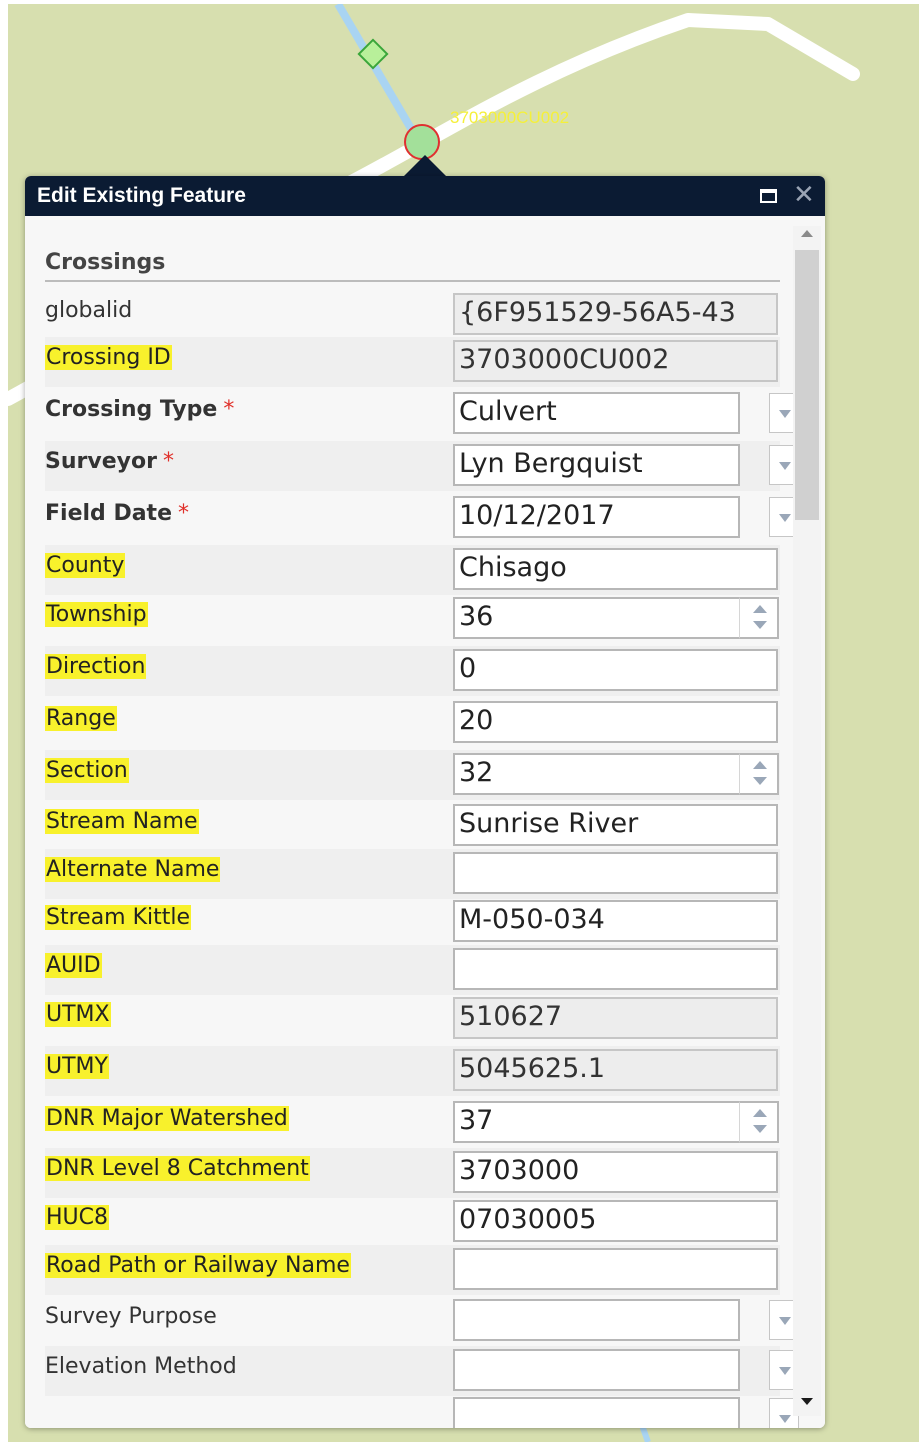  I want to click on township-input: 36, so click(596, 618).